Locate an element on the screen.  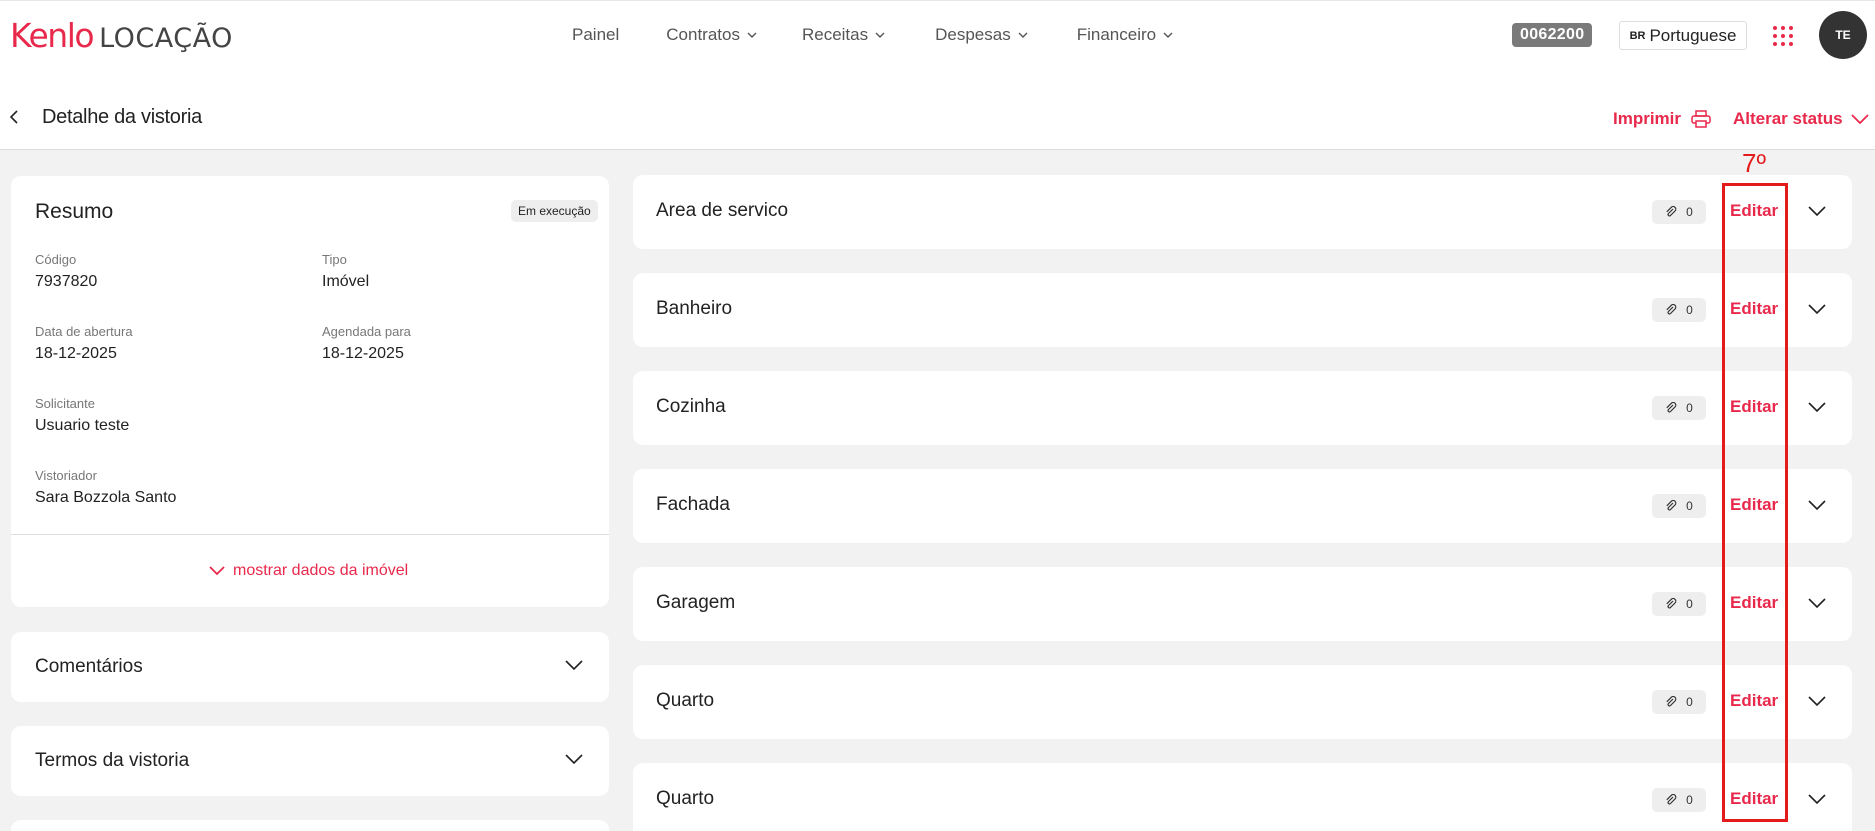
nav-item-receitas: Receitas is located at coordinates (843, 35).